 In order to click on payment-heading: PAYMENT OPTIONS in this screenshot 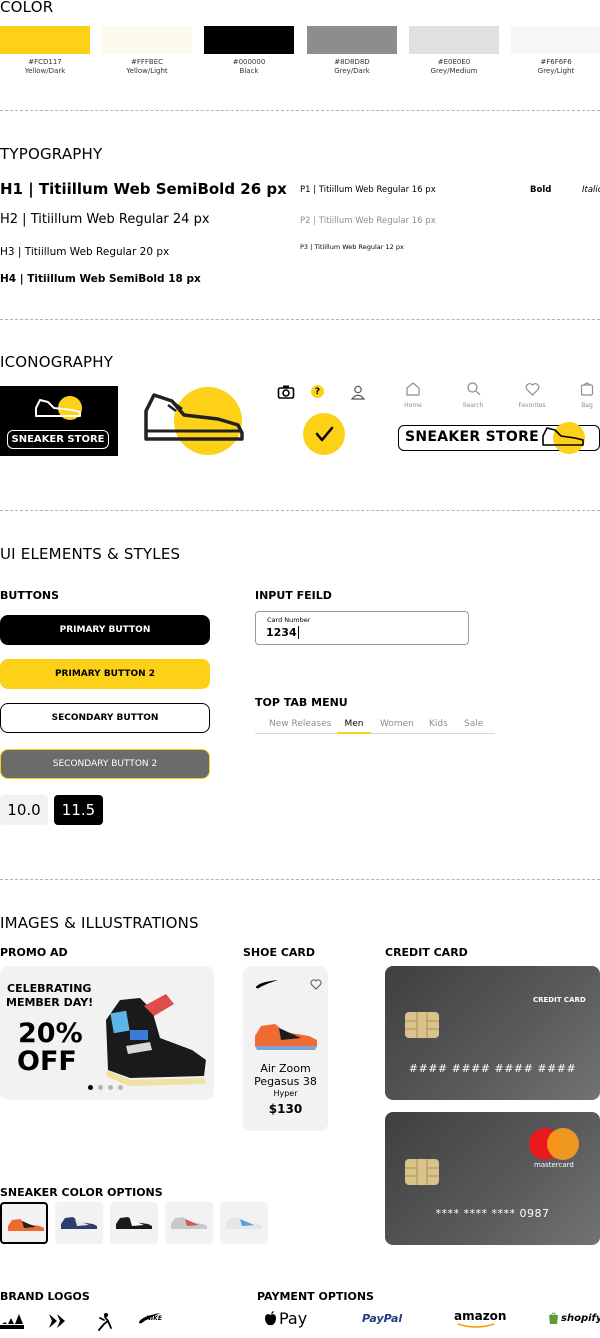, I will do `click(315, 1296)`.